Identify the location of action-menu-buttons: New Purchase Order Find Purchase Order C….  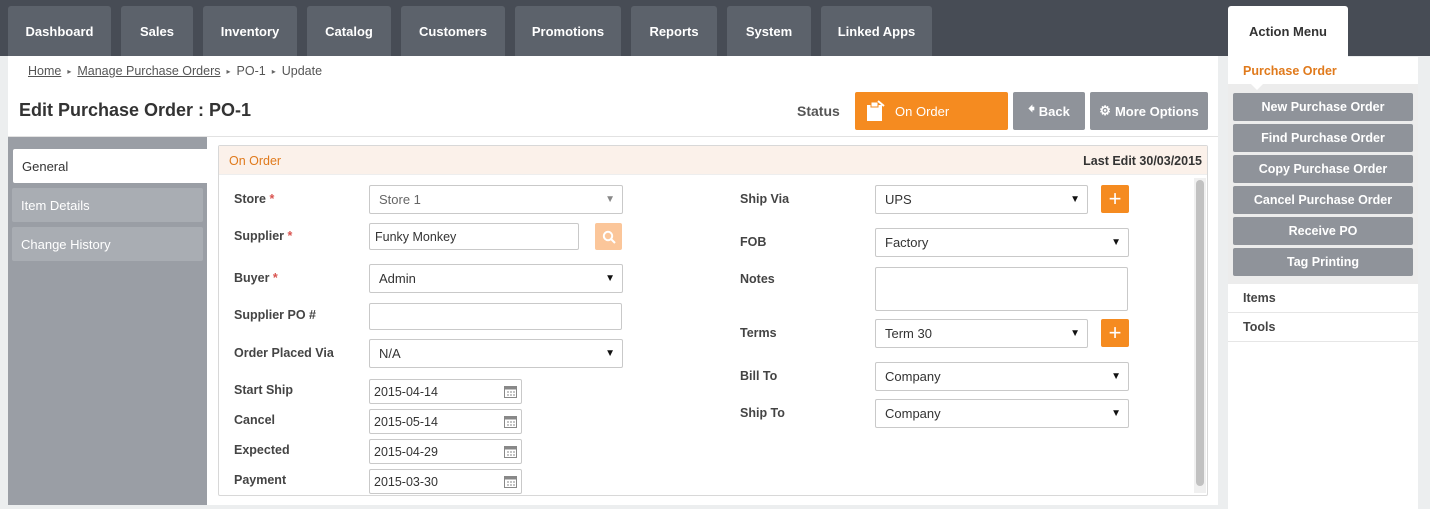
(1323, 184).